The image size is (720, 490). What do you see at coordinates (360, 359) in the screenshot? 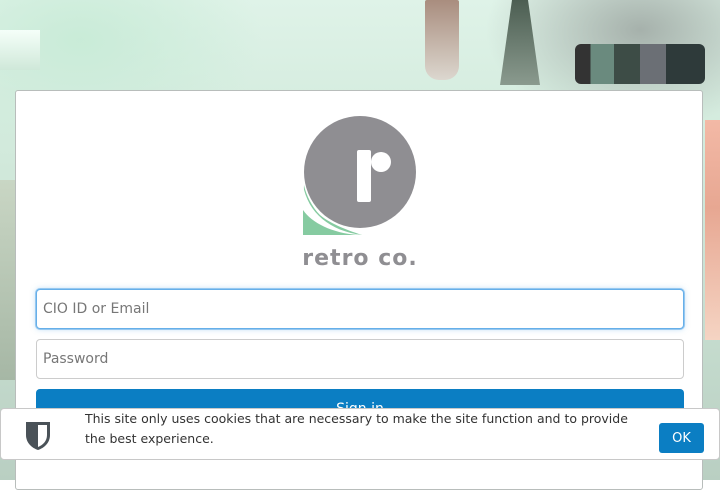
I see `password-input` at bounding box center [360, 359].